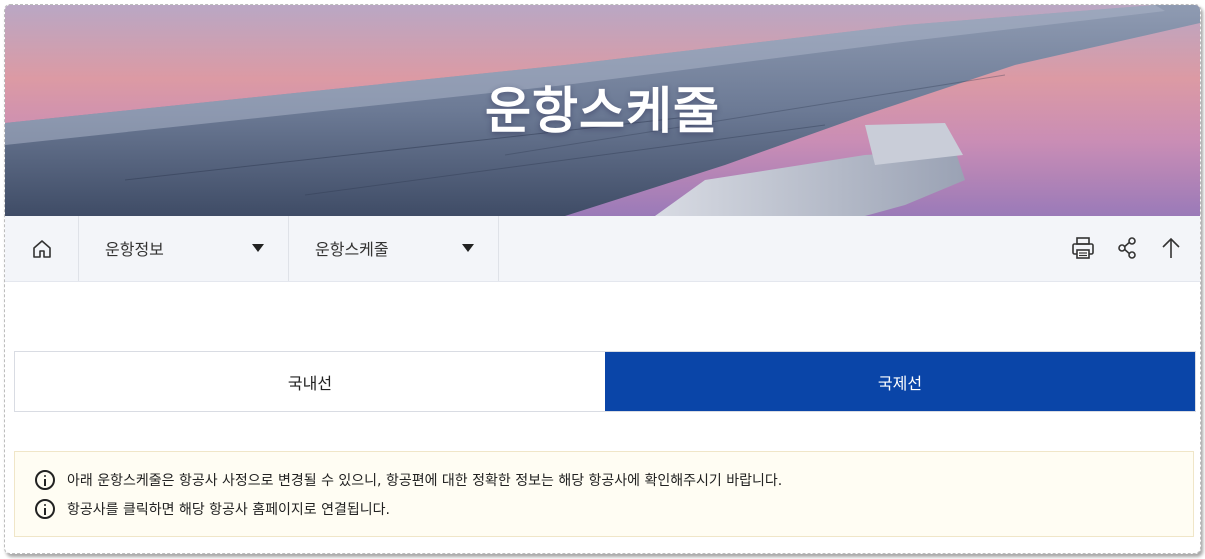  What do you see at coordinates (352, 249) in the screenshot?
I see `dropdown-subpage-label: 운항스케줄` at bounding box center [352, 249].